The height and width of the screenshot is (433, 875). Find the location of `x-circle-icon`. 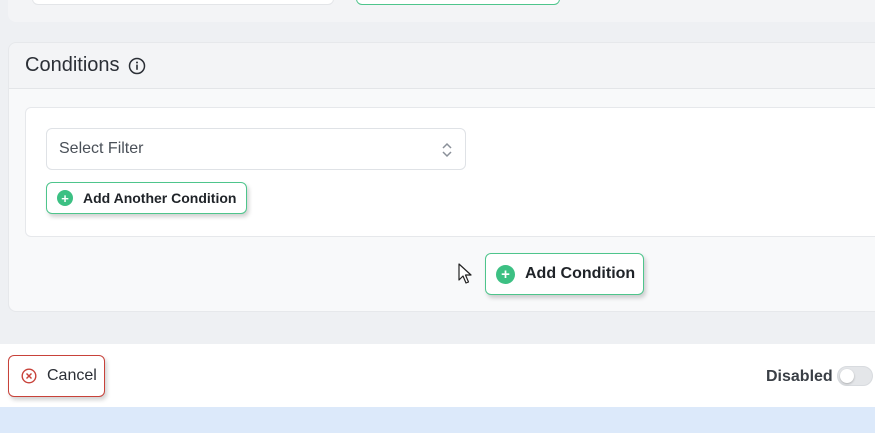

x-circle-icon is located at coordinates (29, 376).